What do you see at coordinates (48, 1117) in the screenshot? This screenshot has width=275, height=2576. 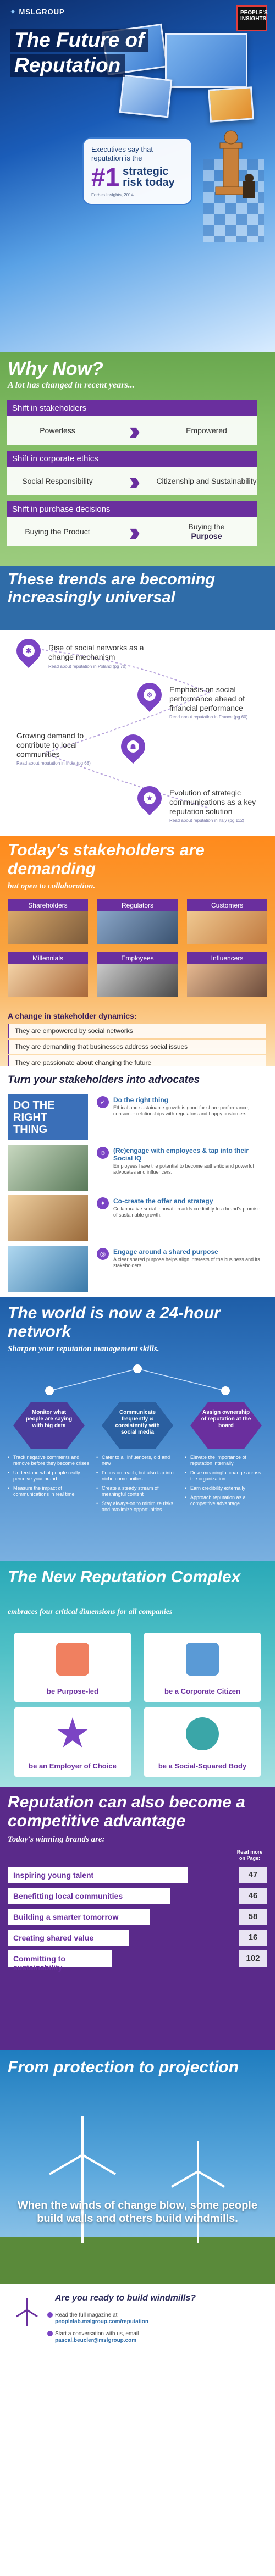 I see `do-the-right-thing-image: DO THE RIGHT THING` at bounding box center [48, 1117].